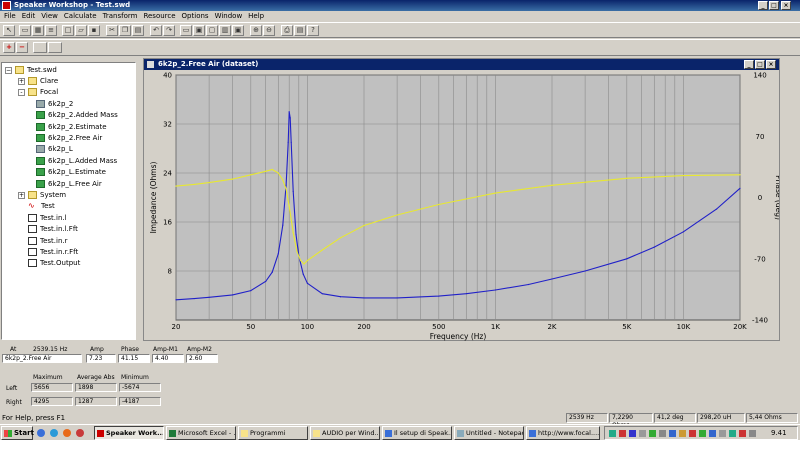 The height and width of the screenshot is (464, 800). What do you see at coordinates (76, 161) in the screenshot?
I see `tree-item: 6k2p_L.Added Mass` at bounding box center [76, 161].